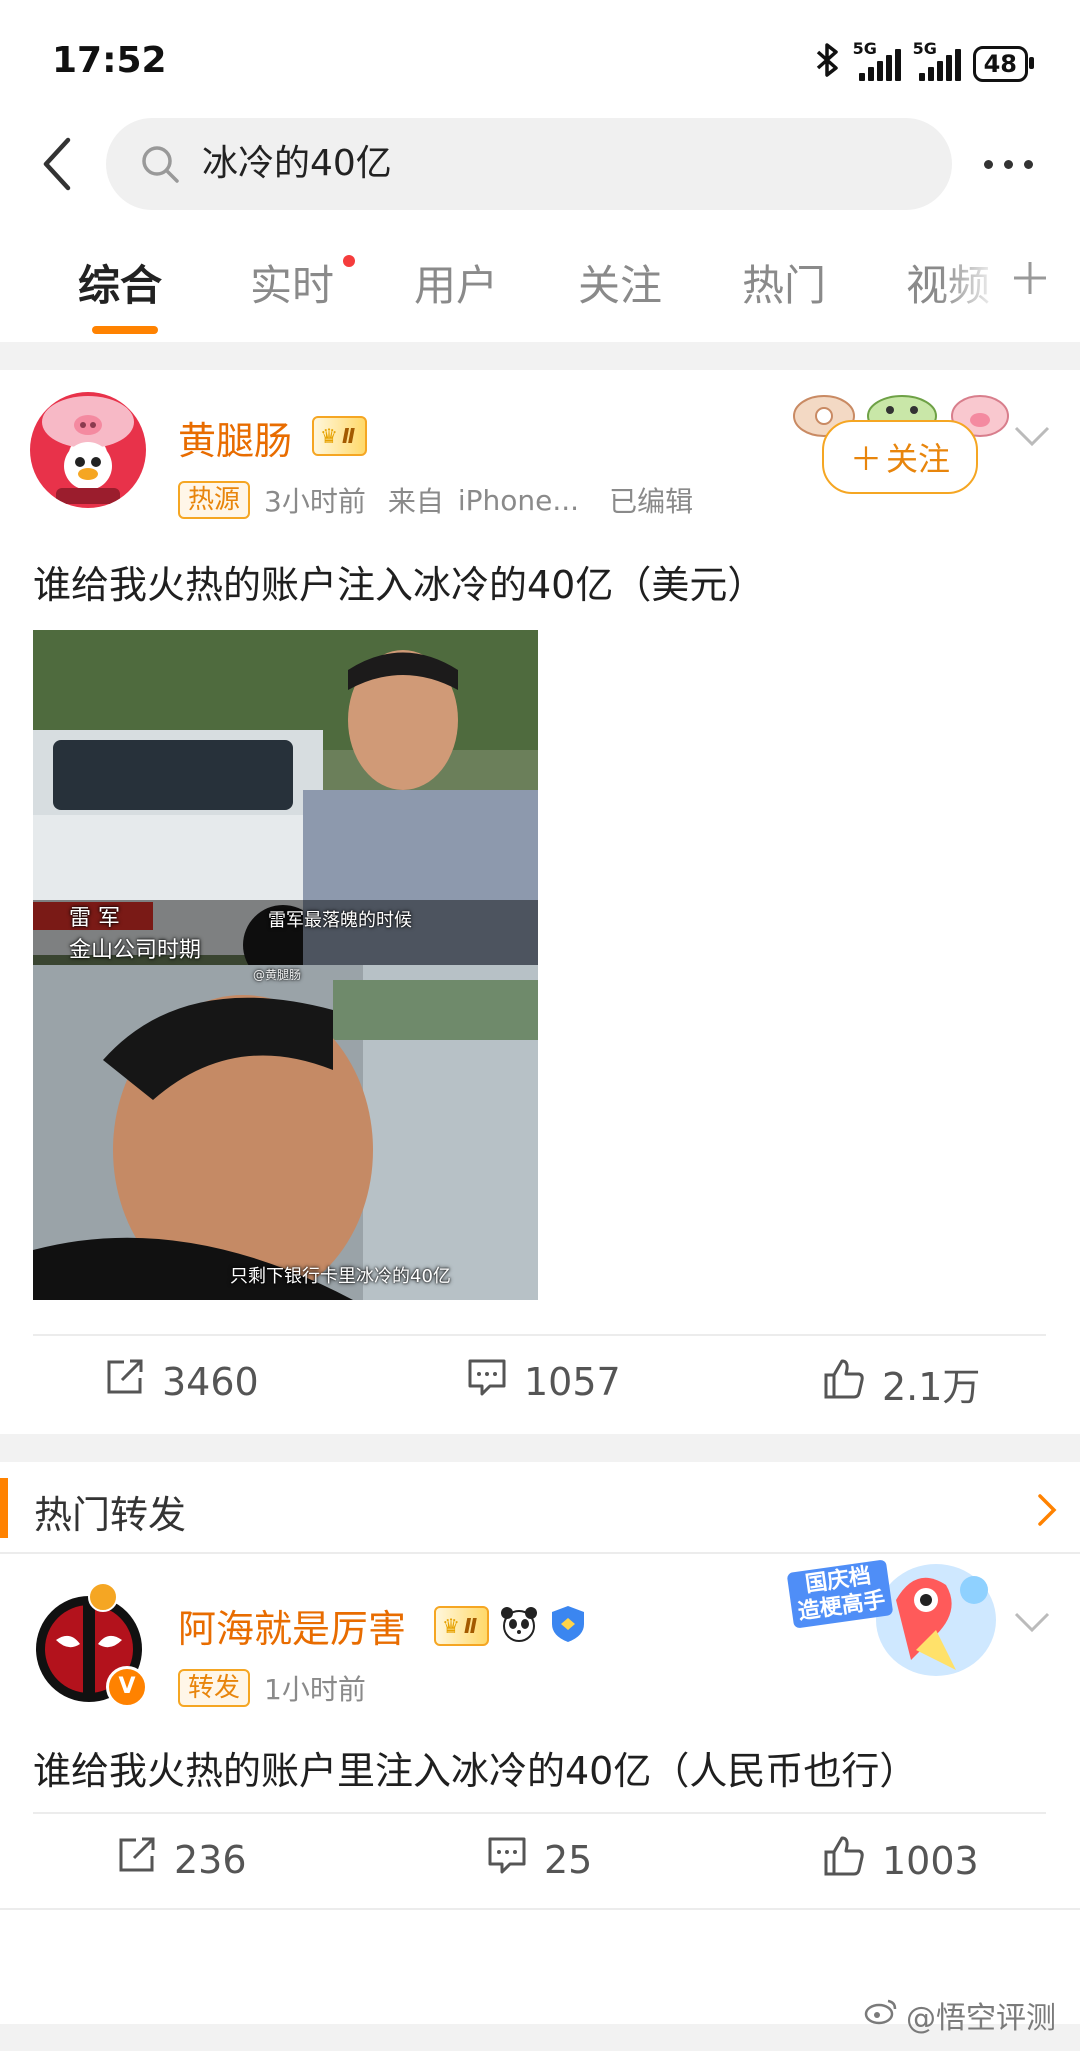 The height and width of the screenshot is (2051, 1080). What do you see at coordinates (210, 1859) in the screenshot?
I see `repost-count: 236` at bounding box center [210, 1859].